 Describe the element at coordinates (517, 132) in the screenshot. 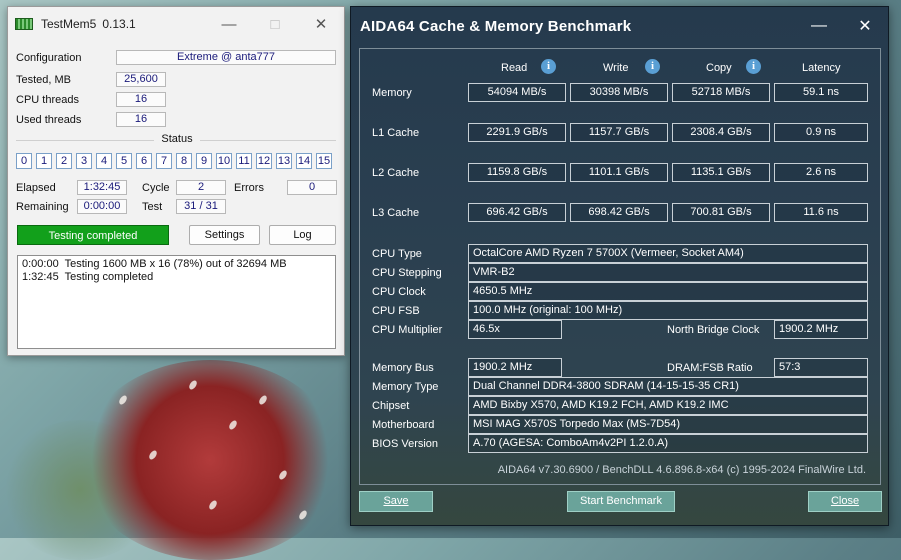

I see `benchmark-value: 2291.9 GB/s` at that location.